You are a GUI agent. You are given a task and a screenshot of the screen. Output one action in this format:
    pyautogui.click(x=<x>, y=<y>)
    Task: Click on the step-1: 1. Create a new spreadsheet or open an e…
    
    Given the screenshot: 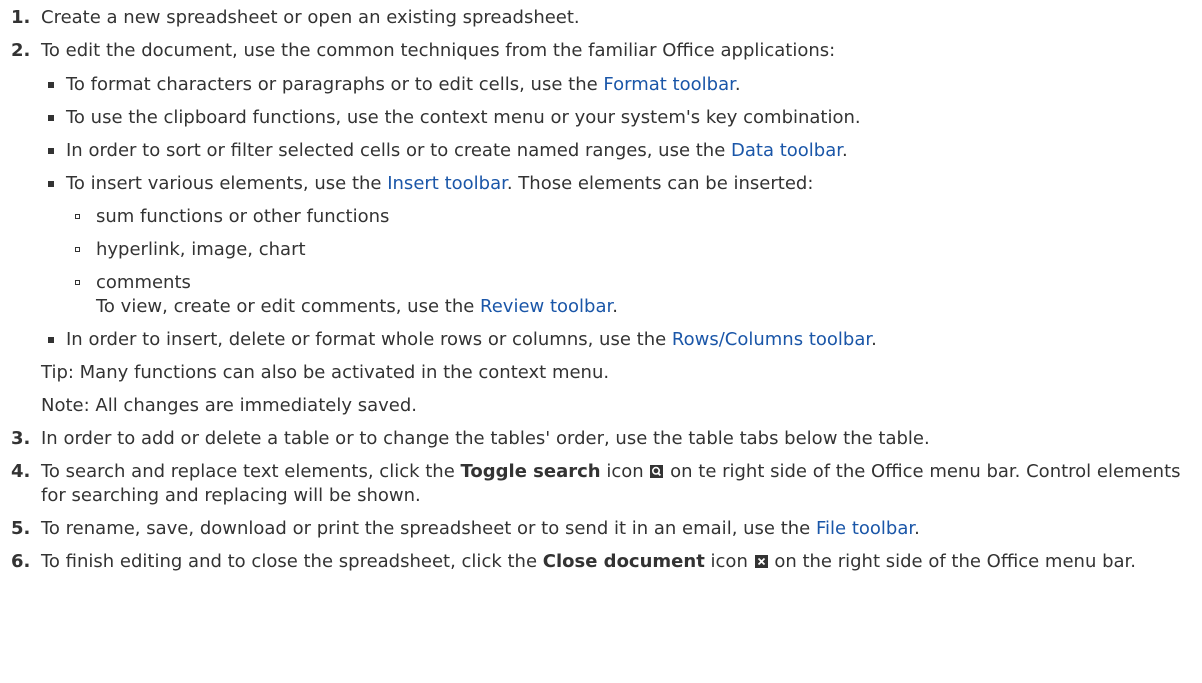 What is the action you would take?
    pyautogui.click(x=606, y=18)
    